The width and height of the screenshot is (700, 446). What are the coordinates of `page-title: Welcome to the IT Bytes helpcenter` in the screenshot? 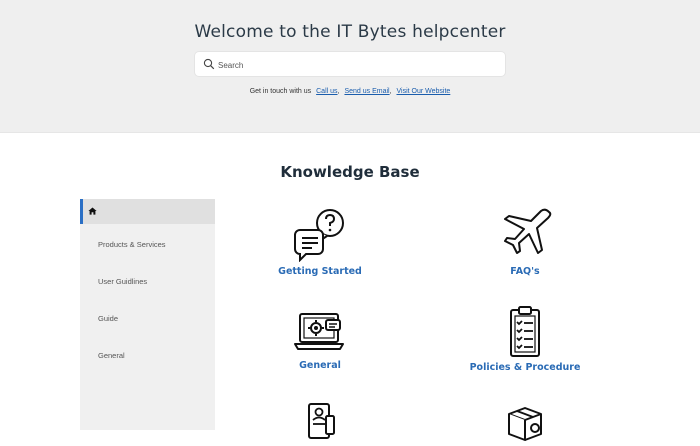 It's located at (350, 32).